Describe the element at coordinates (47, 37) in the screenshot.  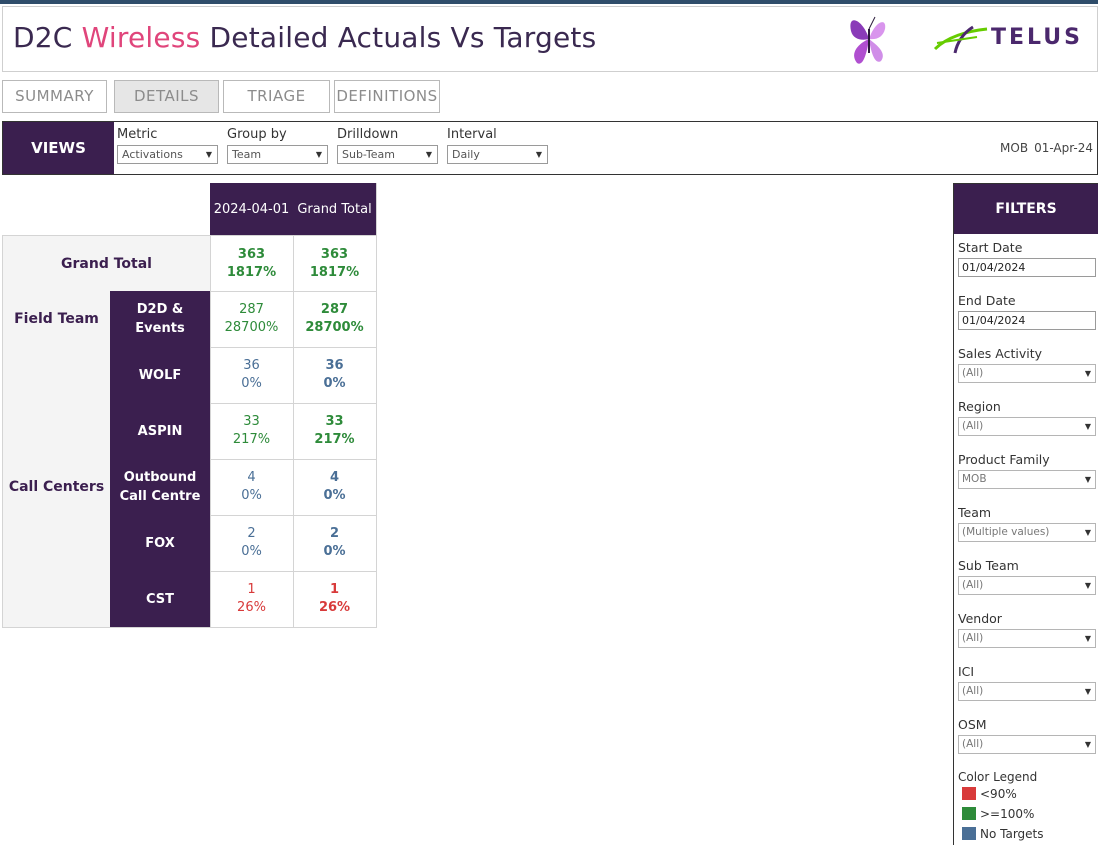
I see `title-text-1: D2C` at that location.